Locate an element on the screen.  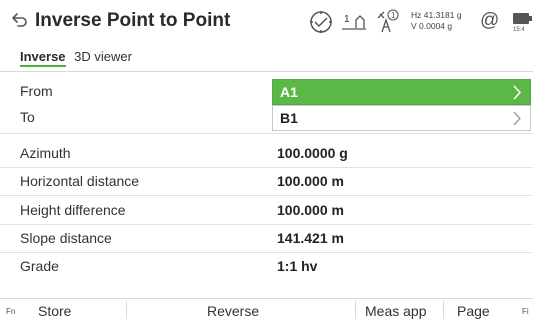
prism-number: 1 is located at coordinates (347, 19).